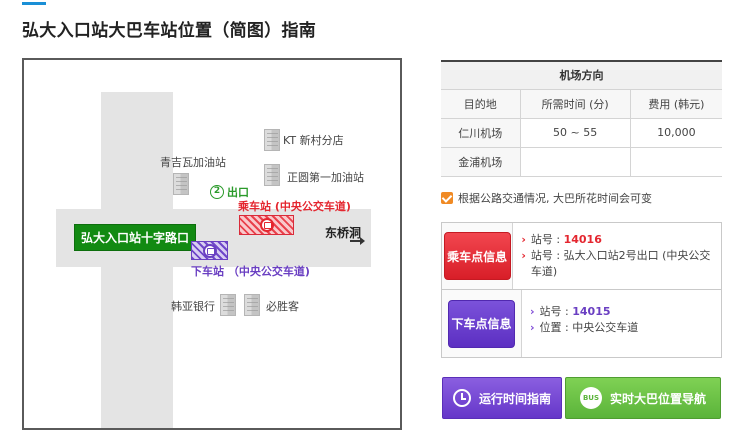 The height and width of the screenshot is (435, 747). What do you see at coordinates (582, 239) in the screenshot?
I see `stop-number-value: 14016` at bounding box center [582, 239].